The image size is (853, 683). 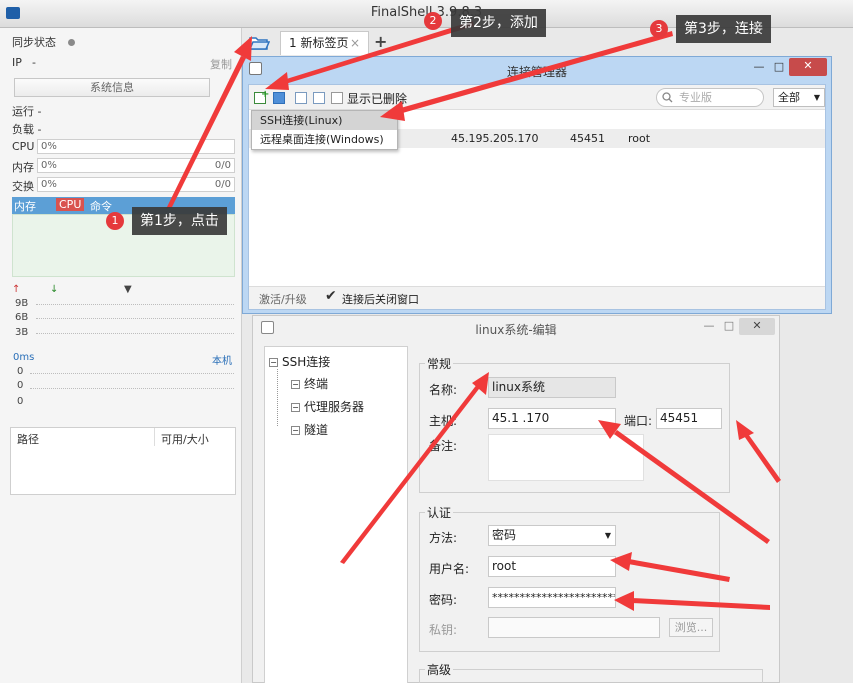 I want to click on net-scale-label: 3B, so click(x=22, y=332).